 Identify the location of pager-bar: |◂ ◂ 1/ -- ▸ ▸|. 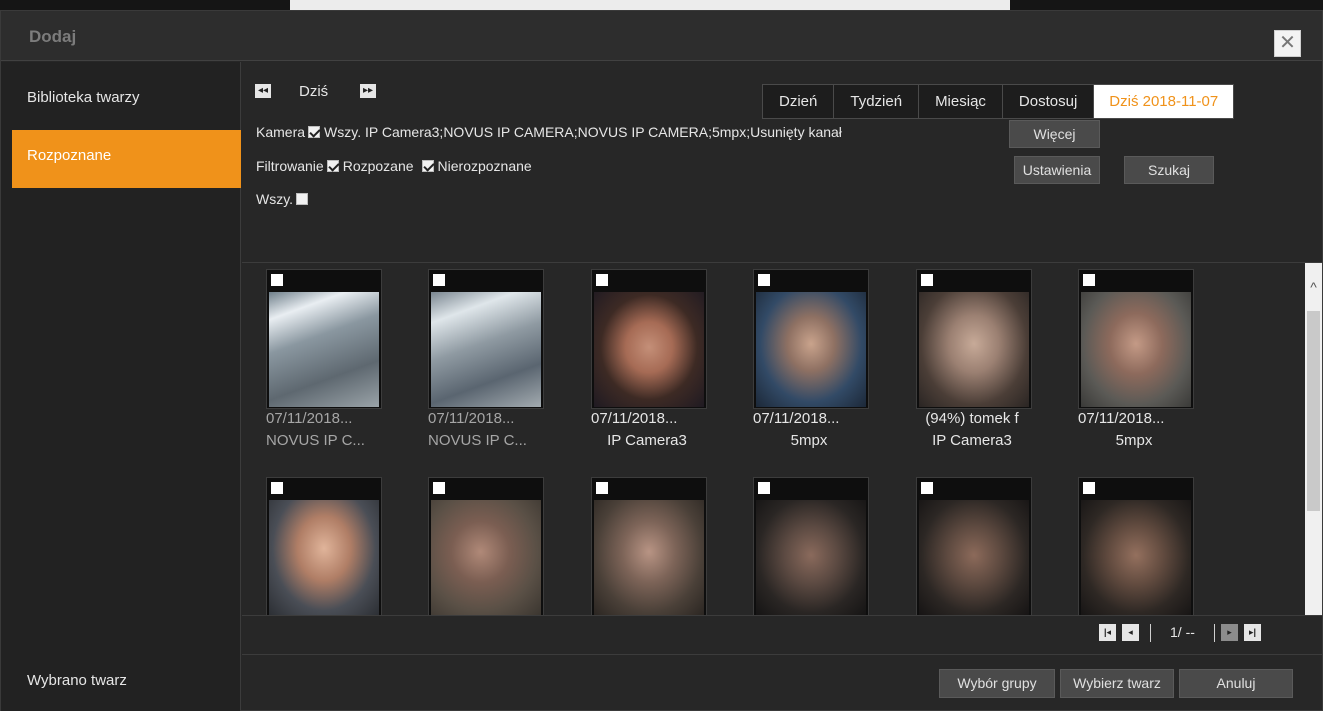
(782, 635).